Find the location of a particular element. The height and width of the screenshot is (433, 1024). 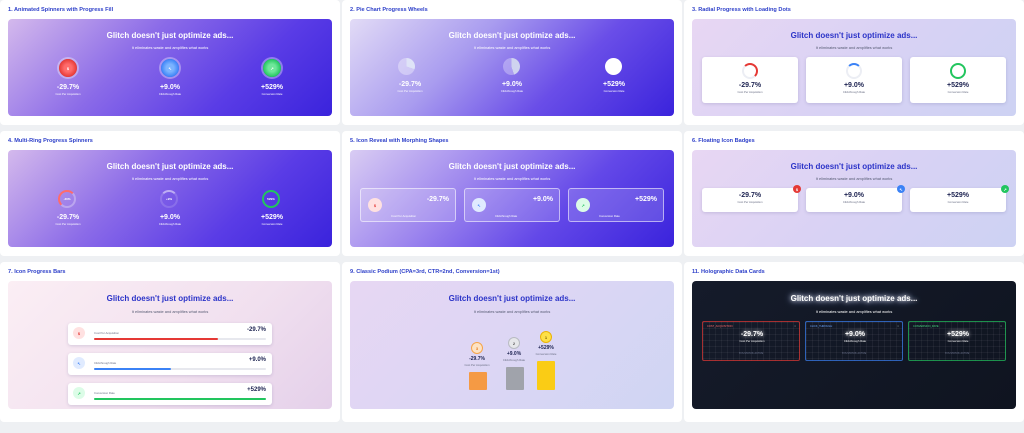

pie-wheel-conversion is located at coordinates (613, 66).